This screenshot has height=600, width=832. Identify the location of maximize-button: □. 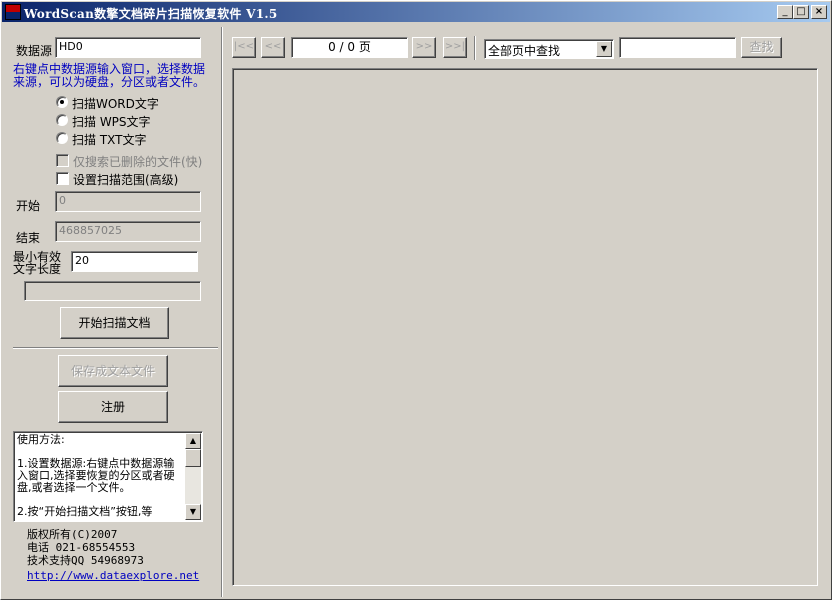
(801, 12).